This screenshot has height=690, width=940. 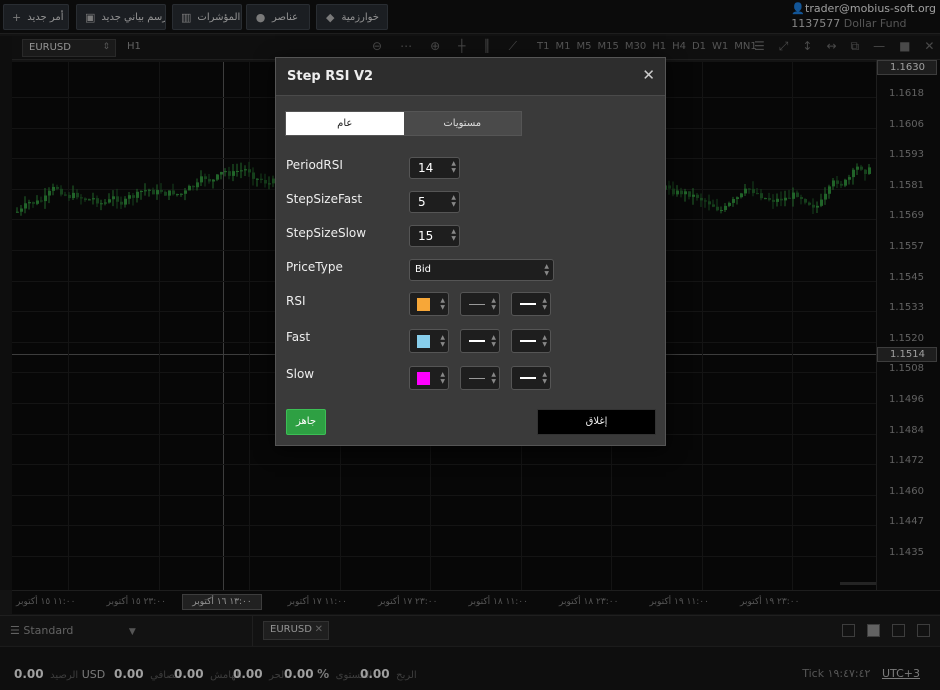 I want to click on step-fast-stepper: 5 ▲ ▼, so click(x=434, y=202).